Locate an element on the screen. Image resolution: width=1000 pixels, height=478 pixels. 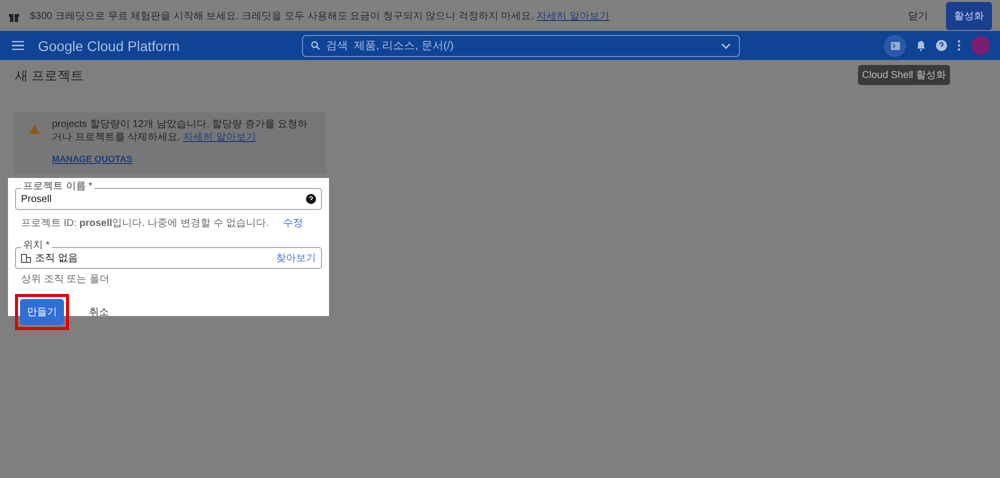
more-icon is located at coordinates (959, 45).